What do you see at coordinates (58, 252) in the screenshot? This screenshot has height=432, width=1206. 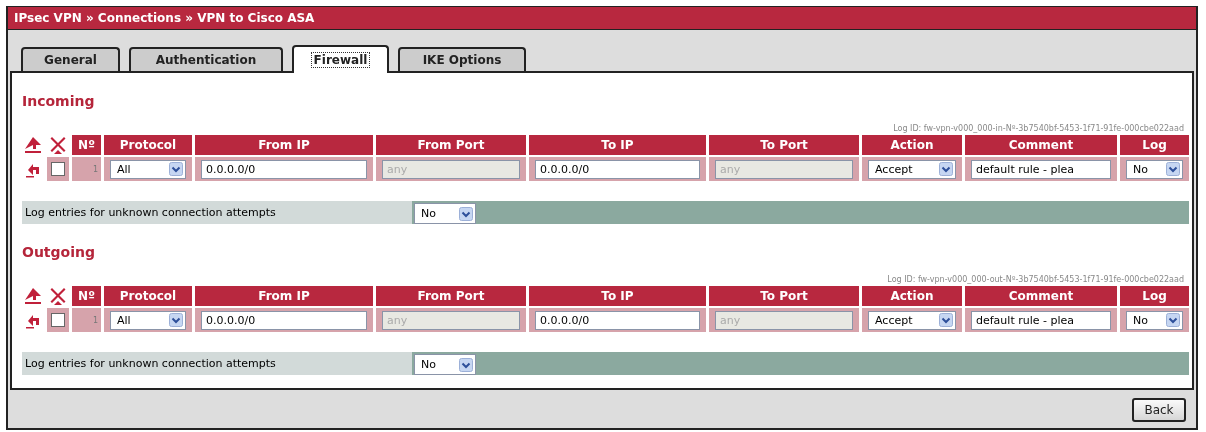 I see `section-title: Outgoing` at bounding box center [58, 252].